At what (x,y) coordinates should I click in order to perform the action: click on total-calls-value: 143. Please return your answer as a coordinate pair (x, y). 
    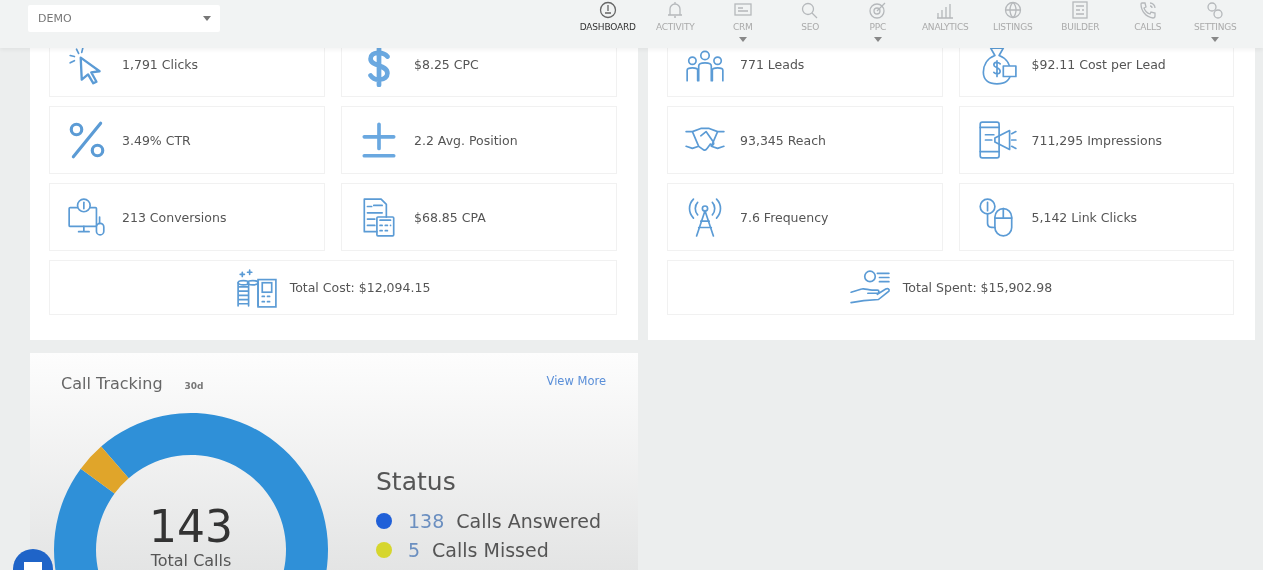
    Looking at the image, I should click on (191, 527).